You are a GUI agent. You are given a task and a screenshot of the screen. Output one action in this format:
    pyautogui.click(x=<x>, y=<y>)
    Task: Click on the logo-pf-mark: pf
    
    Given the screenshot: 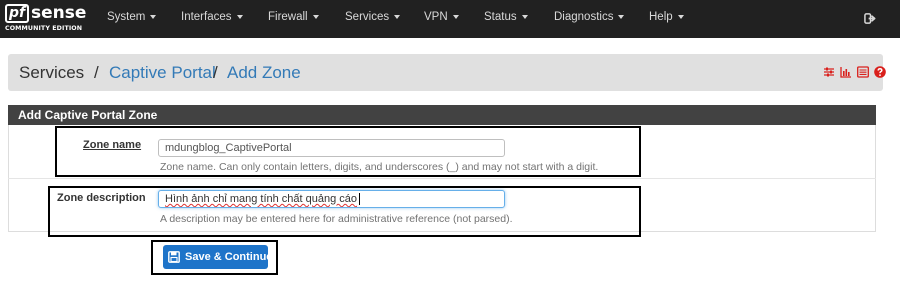 What is the action you would take?
    pyautogui.click(x=17, y=13)
    